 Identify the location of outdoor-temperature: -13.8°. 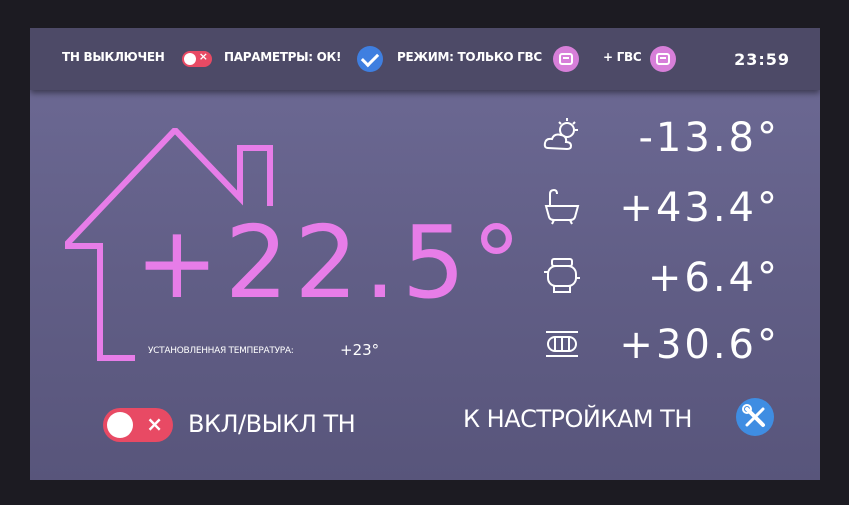
(709, 138).